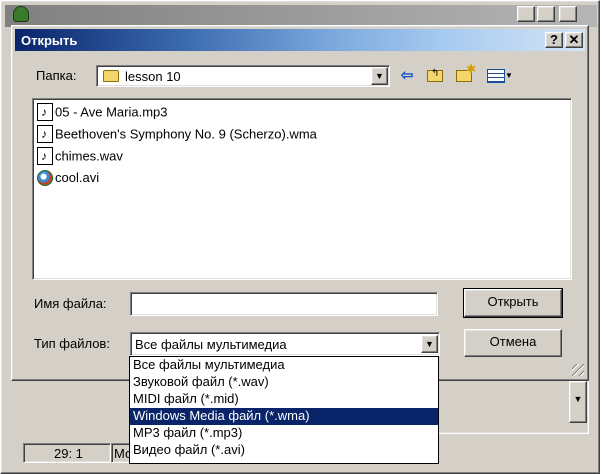 This screenshot has height=474, width=602. What do you see at coordinates (45, 177) in the screenshot?
I see `video-file-icon` at bounding box center [45, 177].